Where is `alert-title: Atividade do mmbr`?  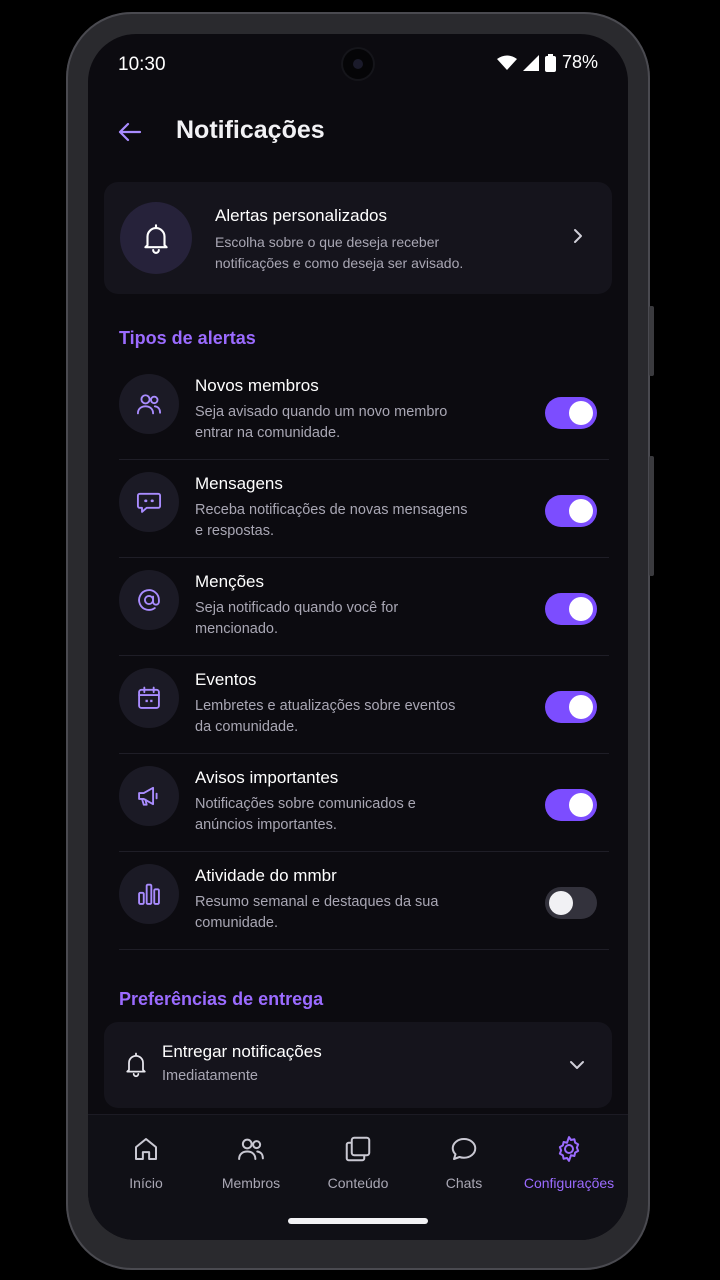
alert-title: Atividade do mmbr is located at coordinates (266, 875).